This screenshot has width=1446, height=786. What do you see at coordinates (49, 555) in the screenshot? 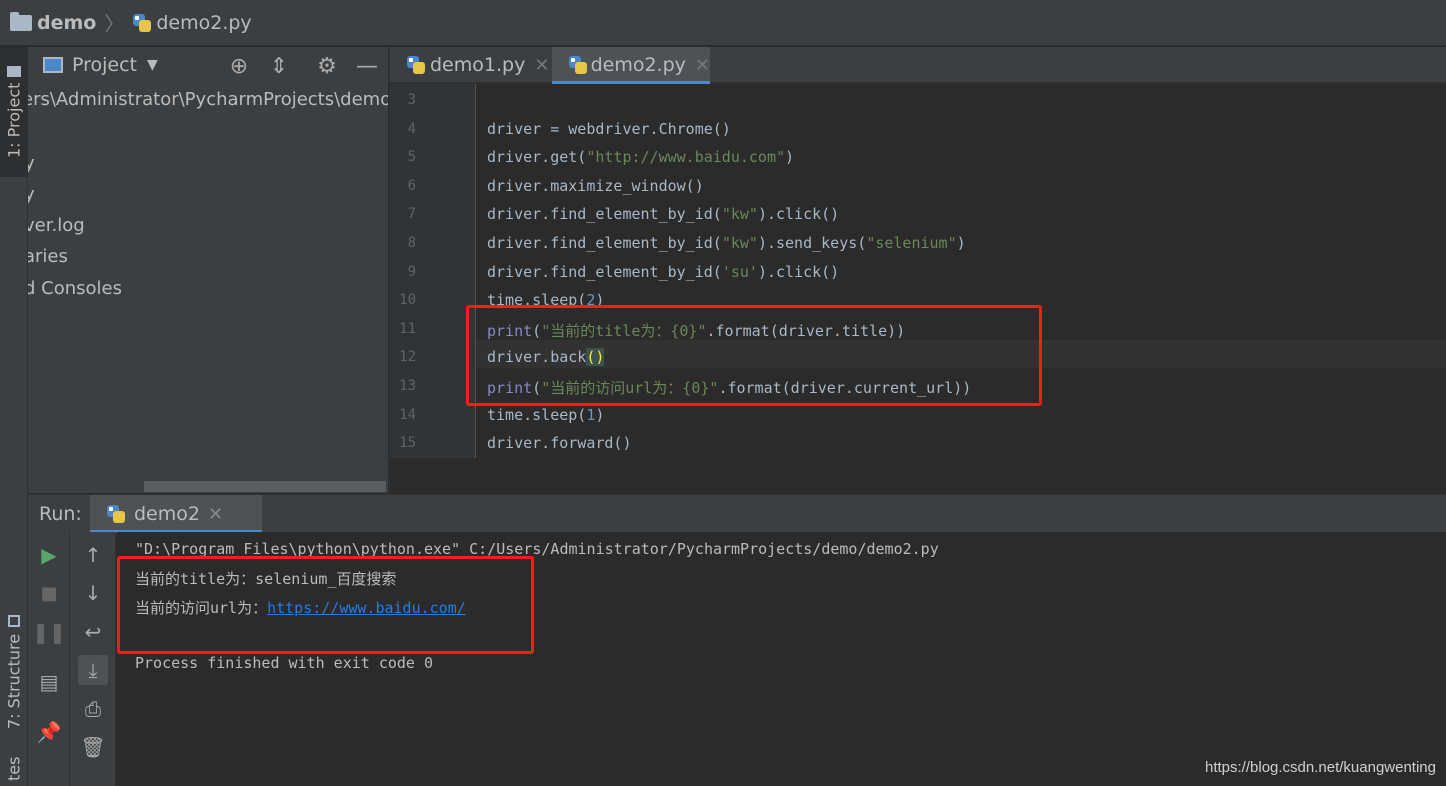
I see `rerun-icon: ▶` at bounding box center [49, 555].